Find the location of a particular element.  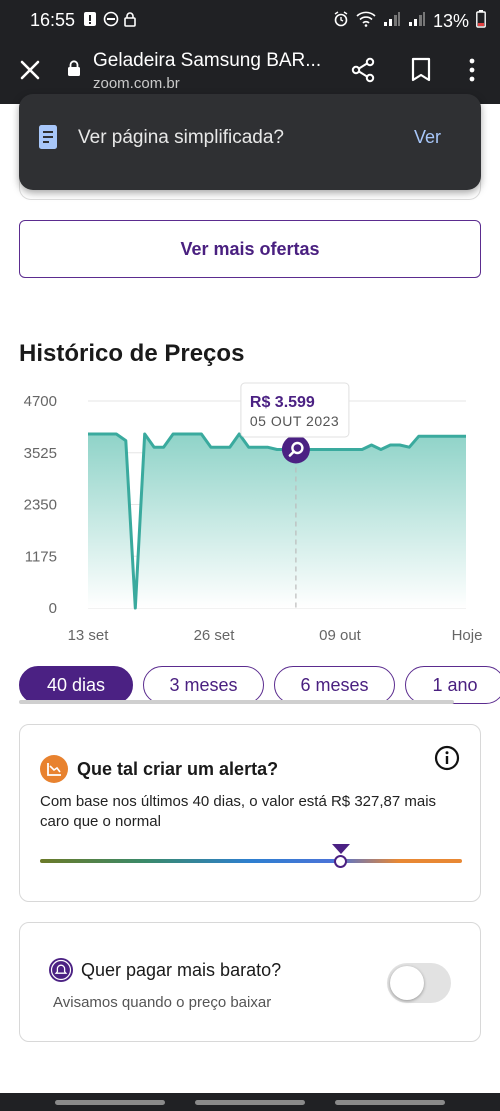

period-selector: 40 dias 3 meses 6 meses 1 ano is located at coordinates (259, 685).